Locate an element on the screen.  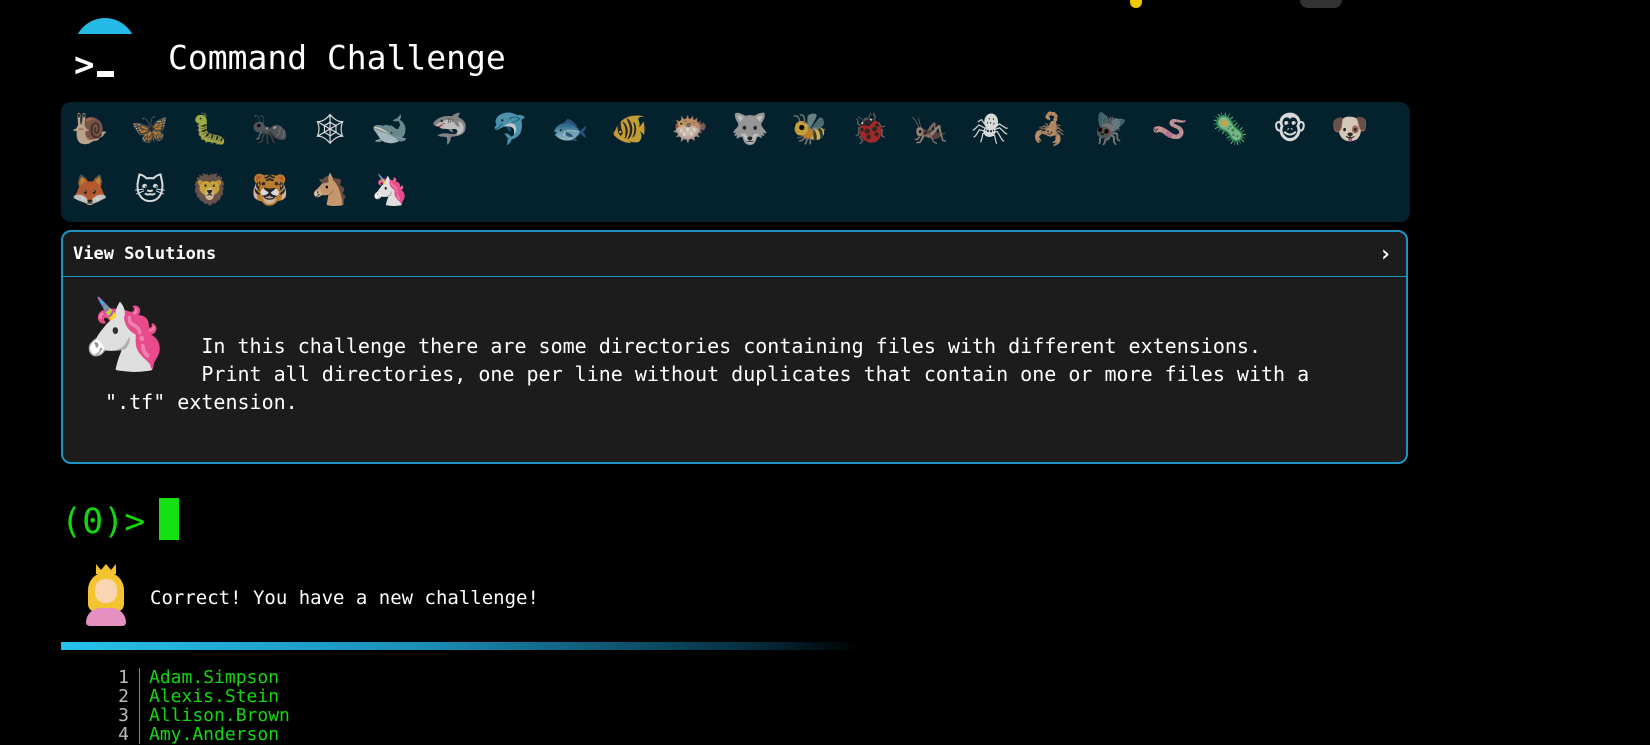
animal-wolf-icon: 🐺 is located at coordinates (750, 130).